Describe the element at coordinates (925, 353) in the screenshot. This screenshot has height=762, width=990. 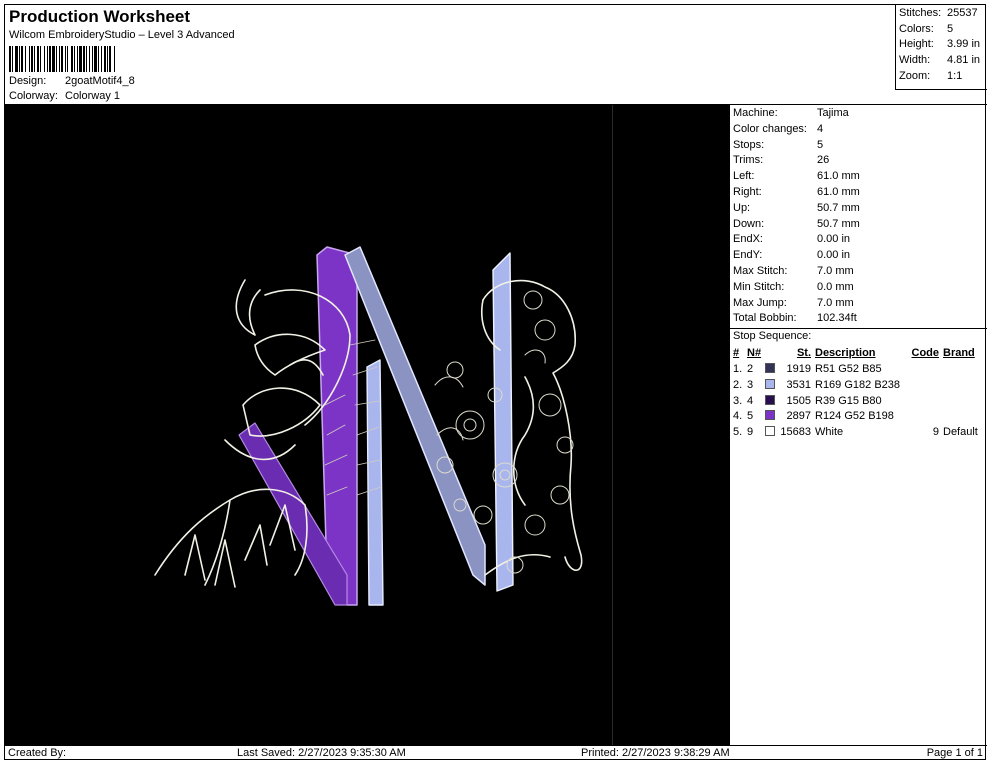
I see `col-code: Code` at that location.